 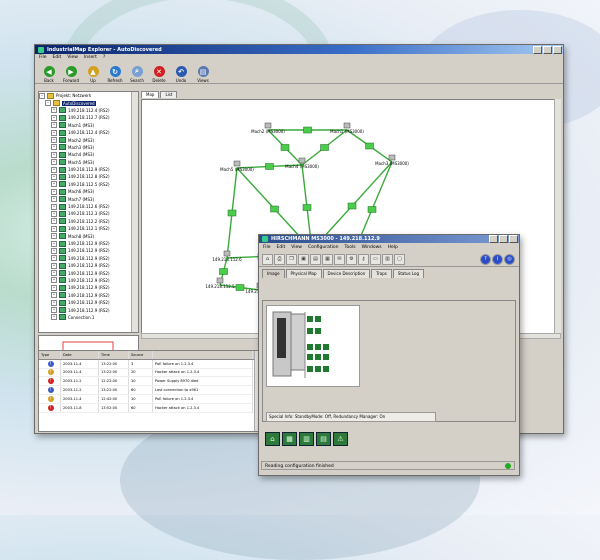 What do you see at coordinates (272, 439) in the screenshot?
I see `network-icon: ⌂` at bounding box center [272, 439].